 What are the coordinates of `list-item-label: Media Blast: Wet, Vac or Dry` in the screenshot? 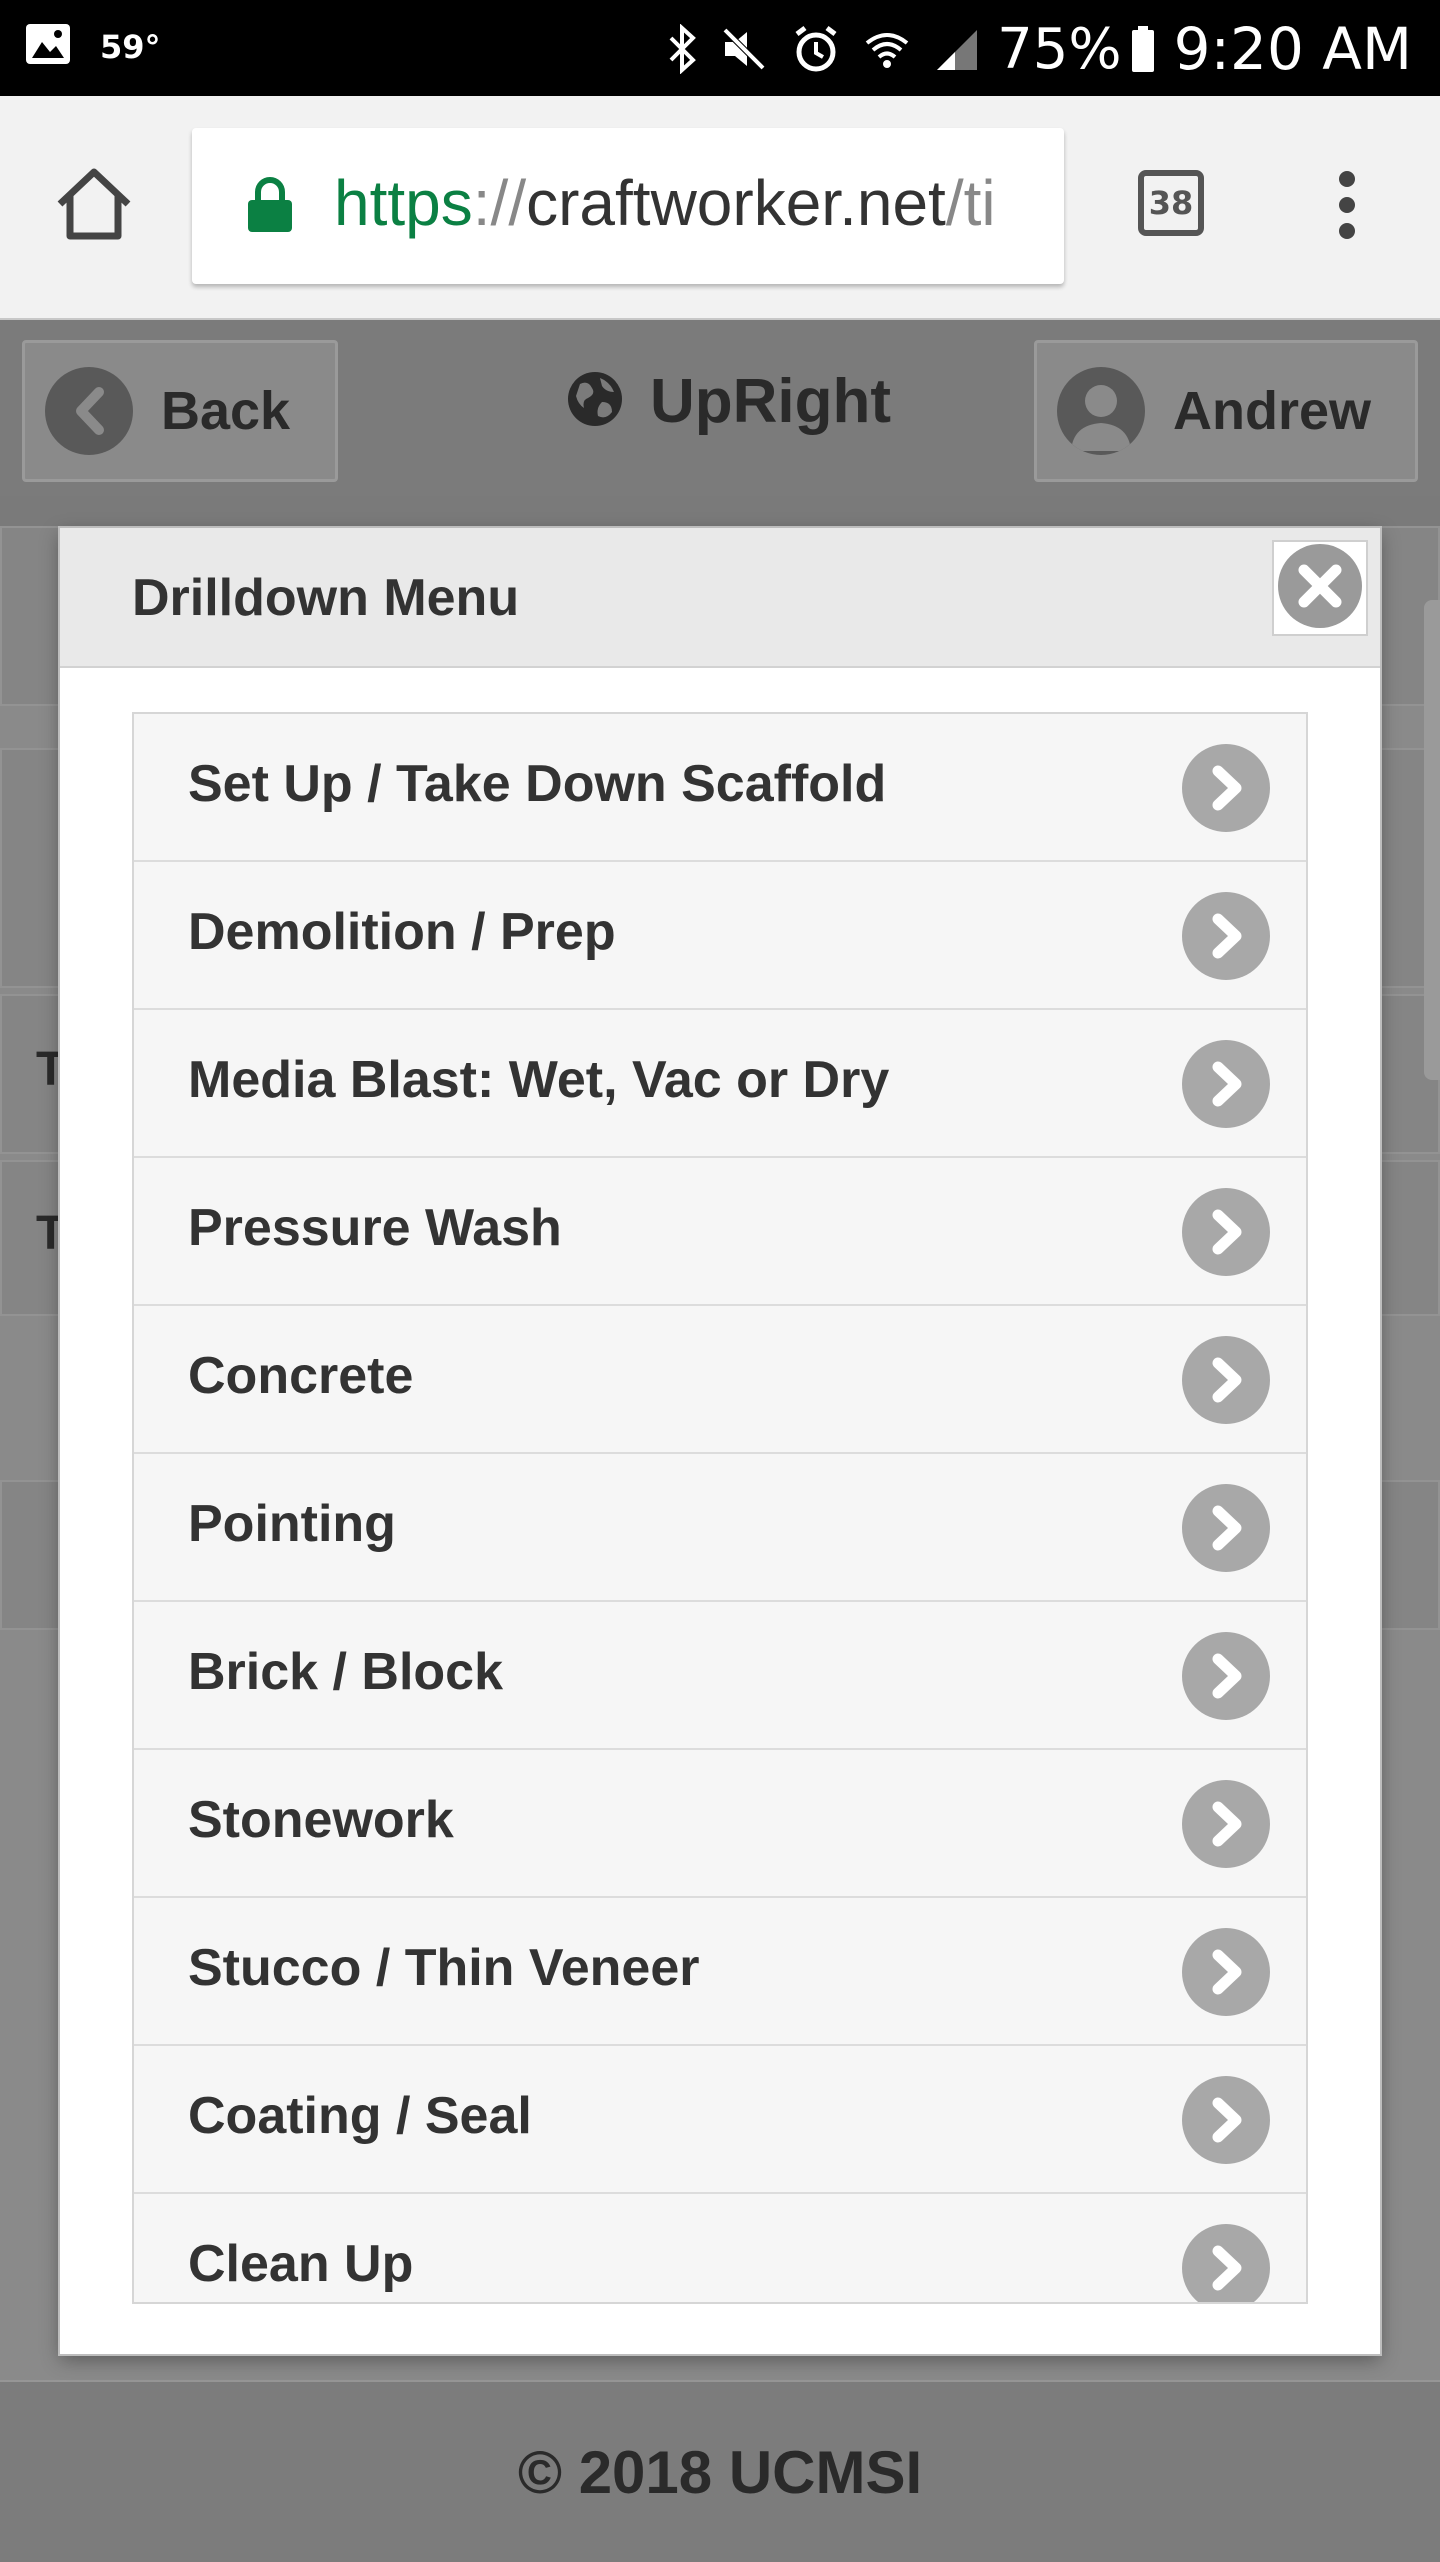 It's located at (539, 1080).